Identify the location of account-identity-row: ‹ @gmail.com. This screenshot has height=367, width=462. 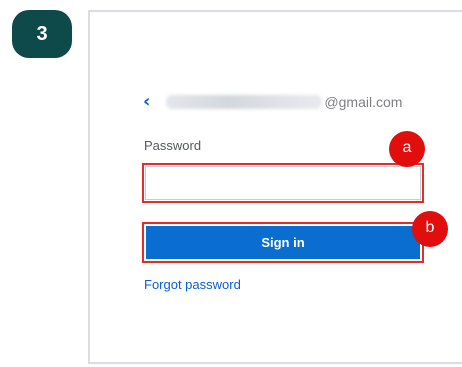
(272, 102).